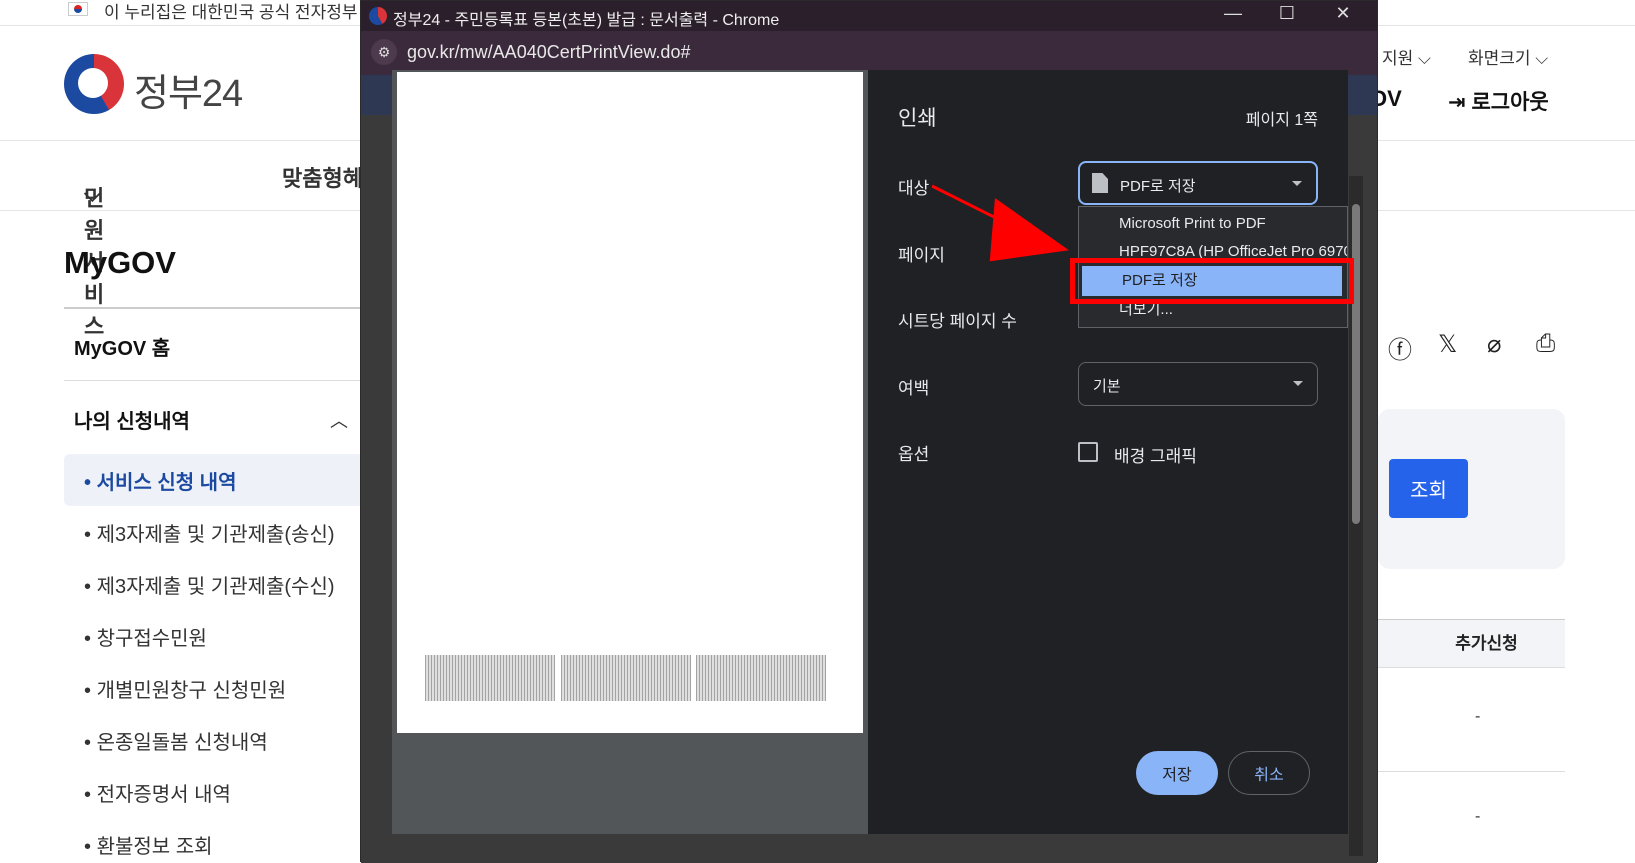  I want to click on facebook-icon: ⓕ, so click(1400, 347).